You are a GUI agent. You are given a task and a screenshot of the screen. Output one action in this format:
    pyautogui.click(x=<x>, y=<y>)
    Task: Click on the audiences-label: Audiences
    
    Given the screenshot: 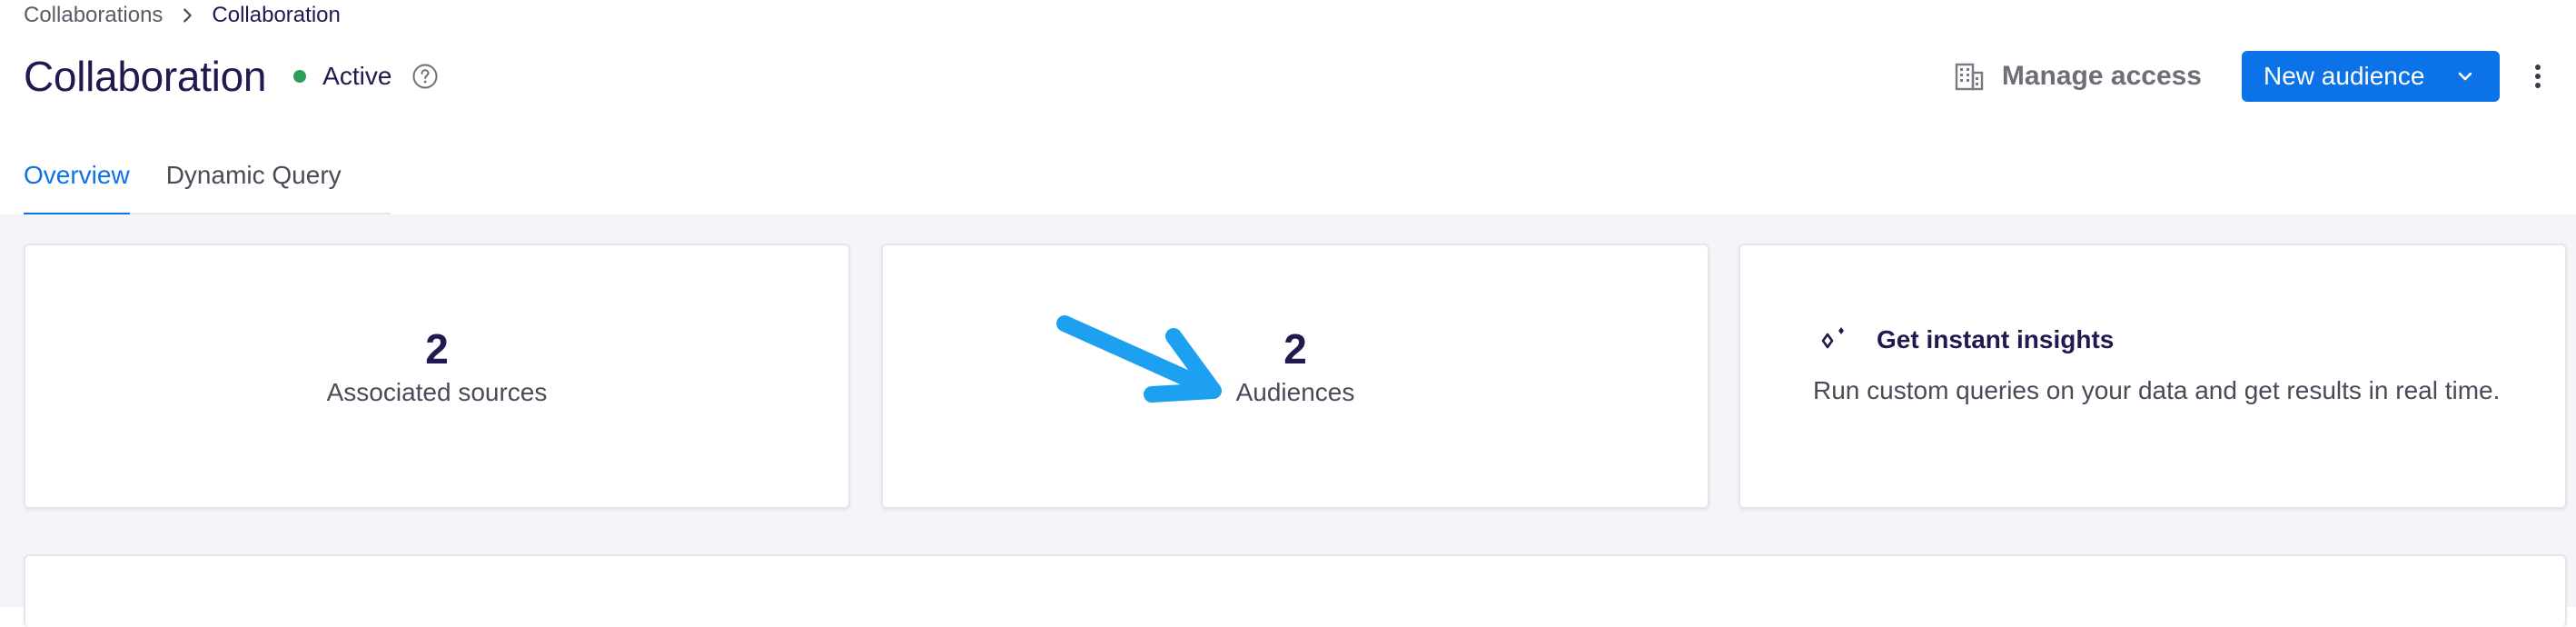 What is the action you would take?
    pyautogui.click(x=1295, y=392)
    